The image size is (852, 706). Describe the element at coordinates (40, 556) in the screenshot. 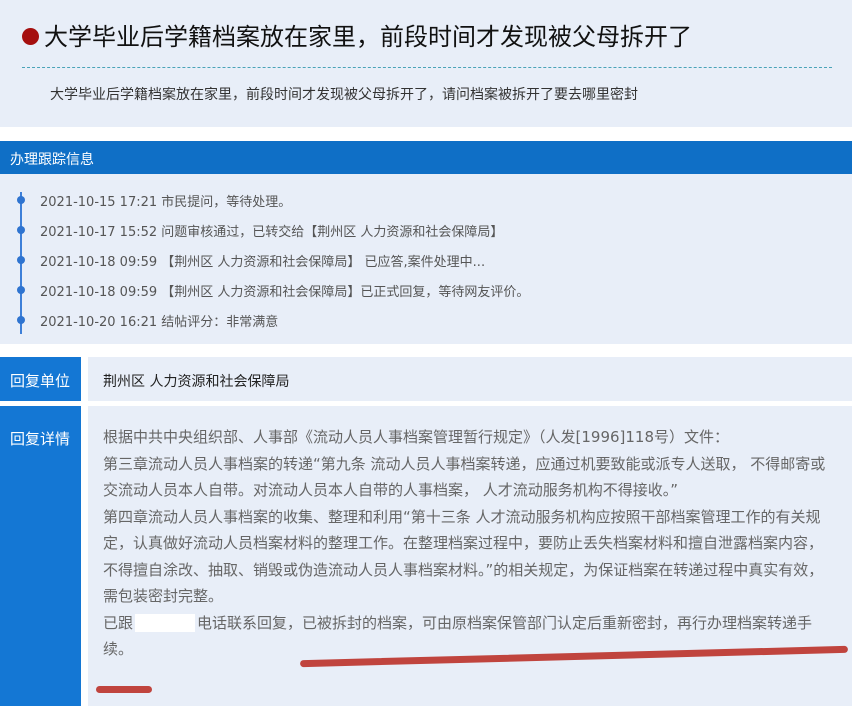

I see `reply-detail-label: 回复详情` at that location.